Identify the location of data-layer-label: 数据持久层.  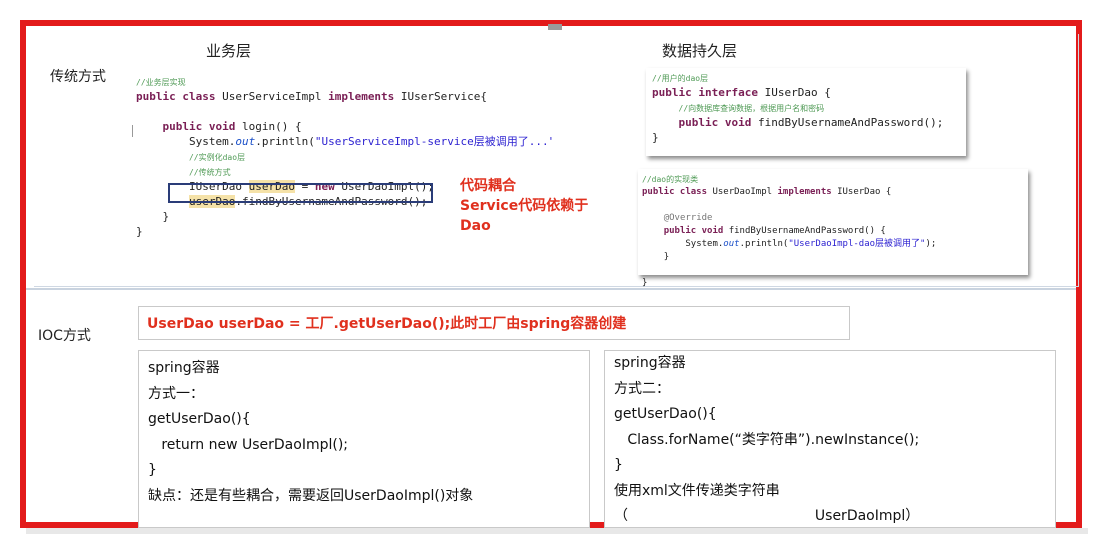
(700, 51).